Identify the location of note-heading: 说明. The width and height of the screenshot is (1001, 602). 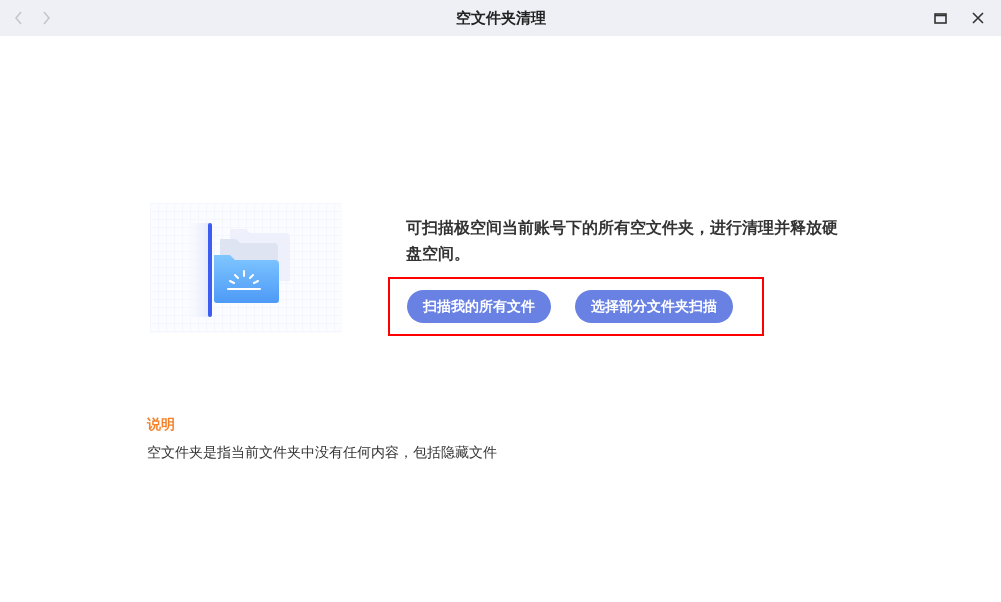
(161, 424).